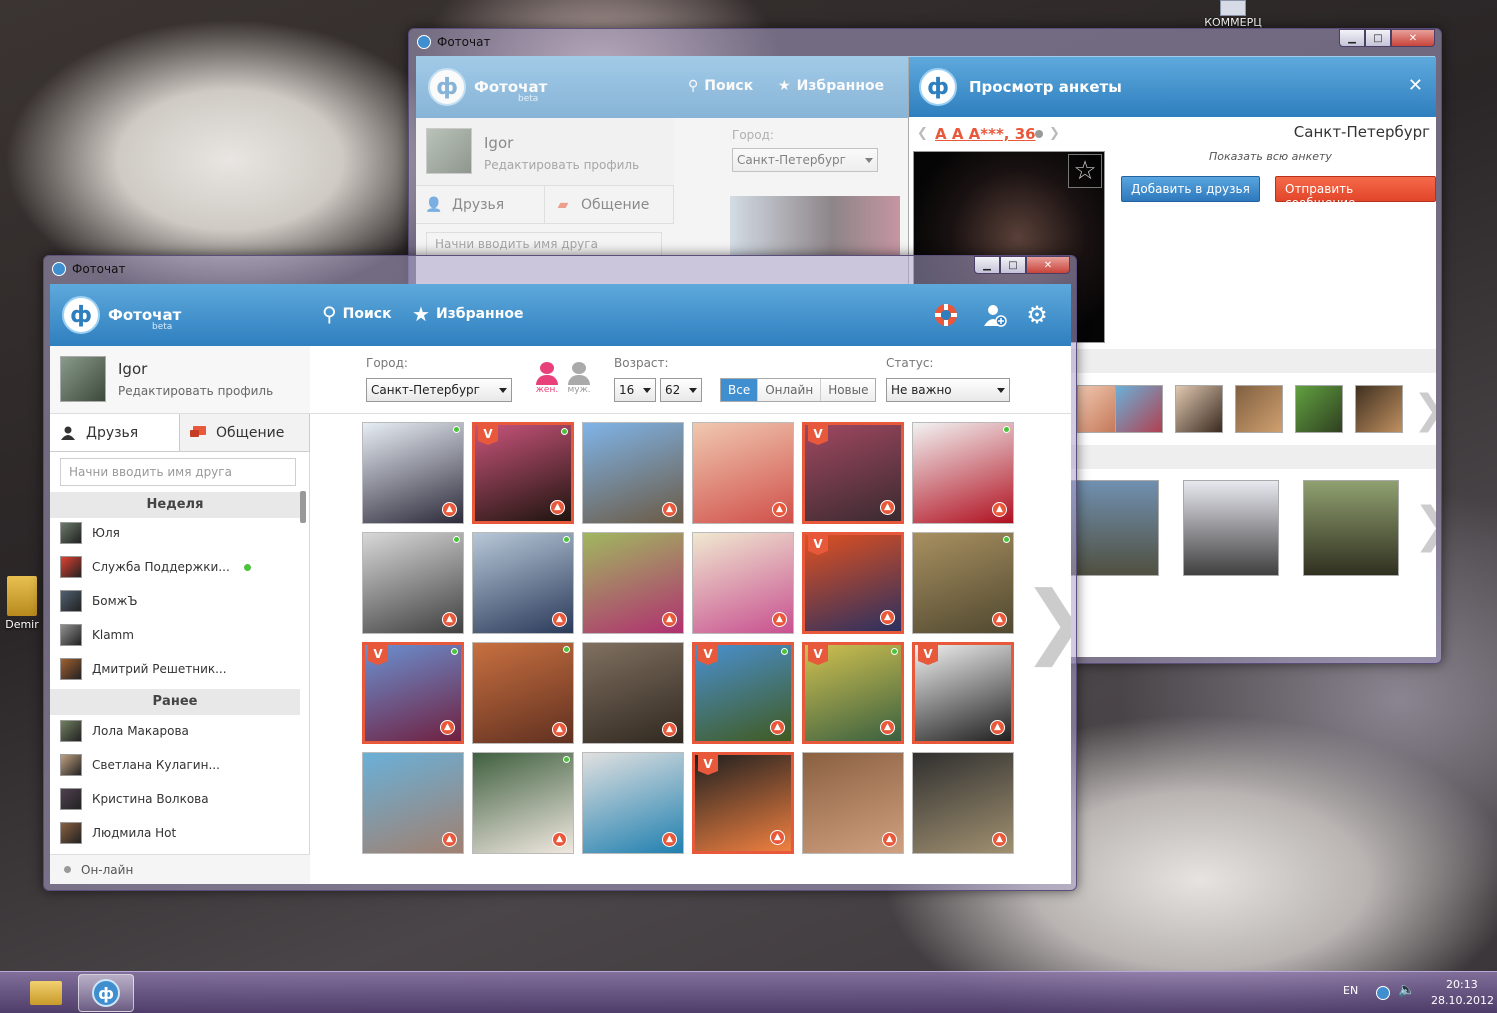  I want to click on age-from-select: 16, so click(635, 390).